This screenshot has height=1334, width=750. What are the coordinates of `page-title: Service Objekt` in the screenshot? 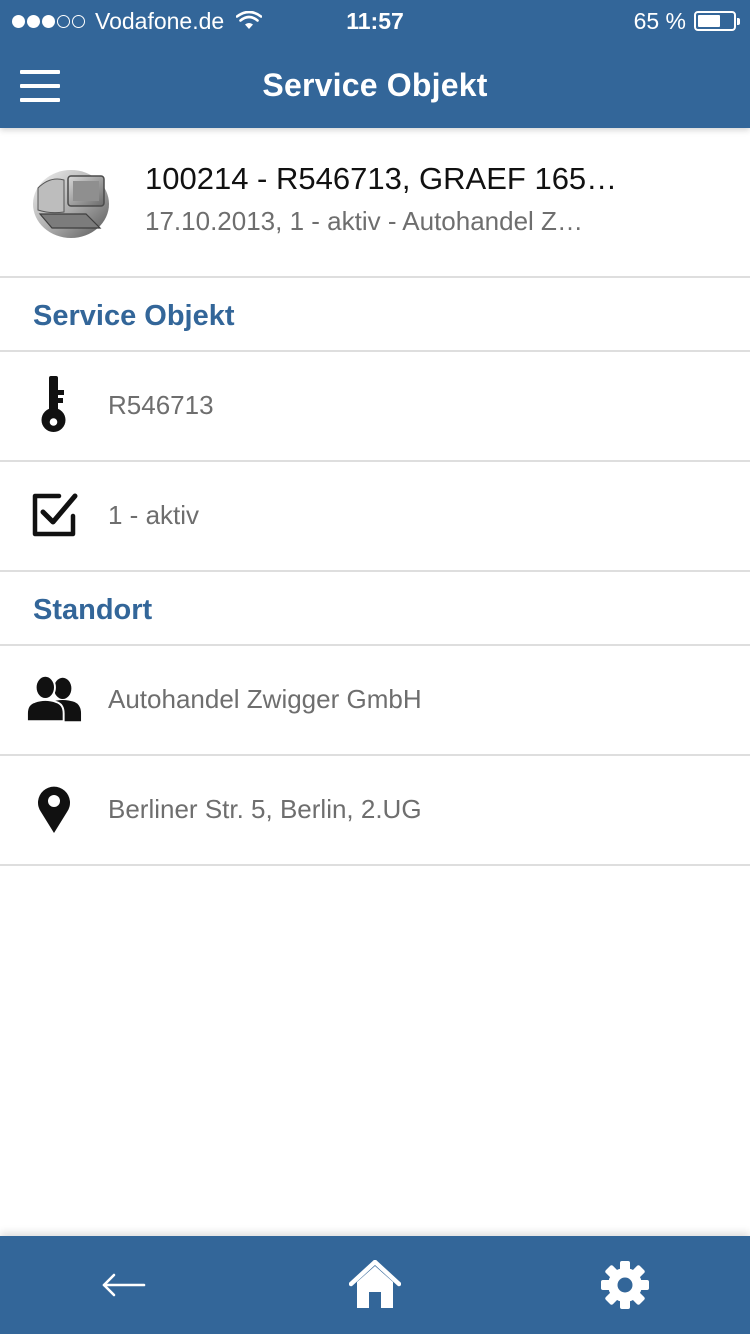 It's located at (375, 85).